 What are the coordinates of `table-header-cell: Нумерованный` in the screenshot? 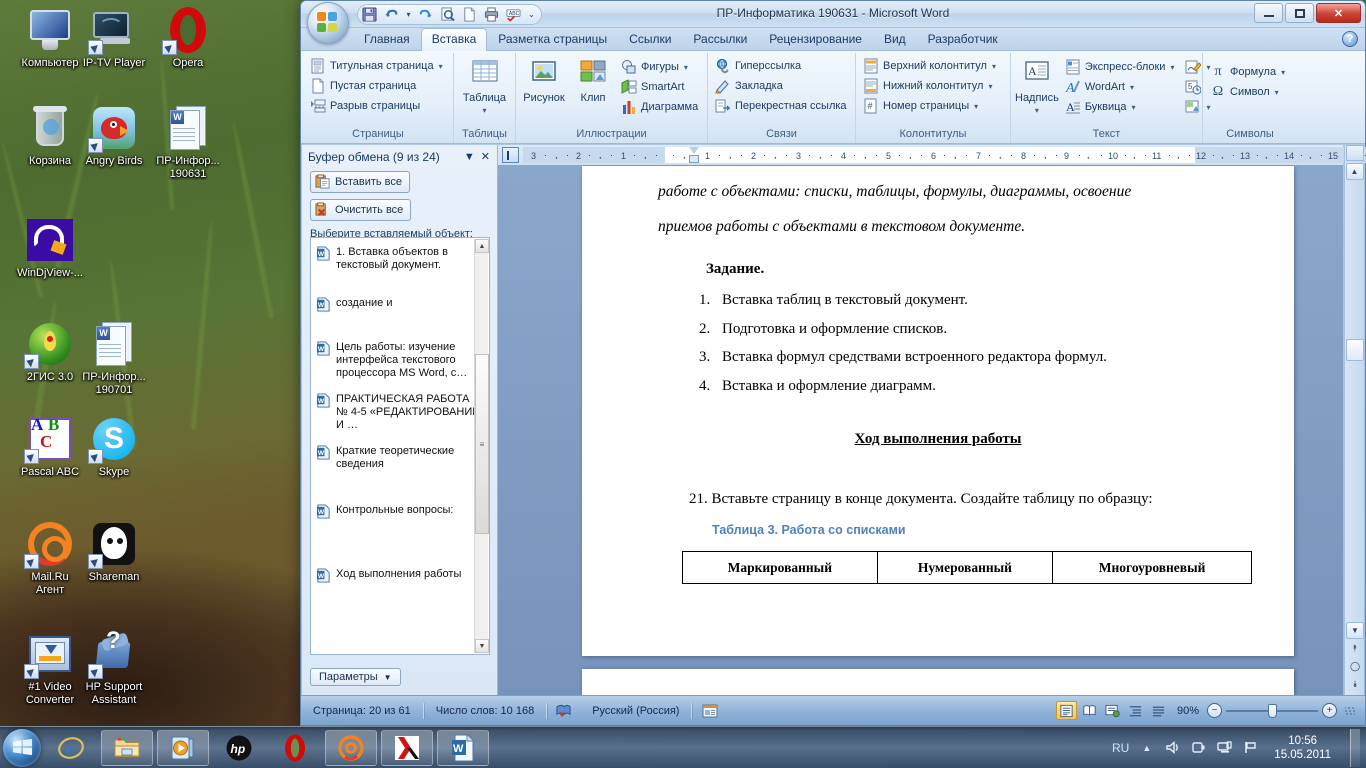 It's located at (965, 567).